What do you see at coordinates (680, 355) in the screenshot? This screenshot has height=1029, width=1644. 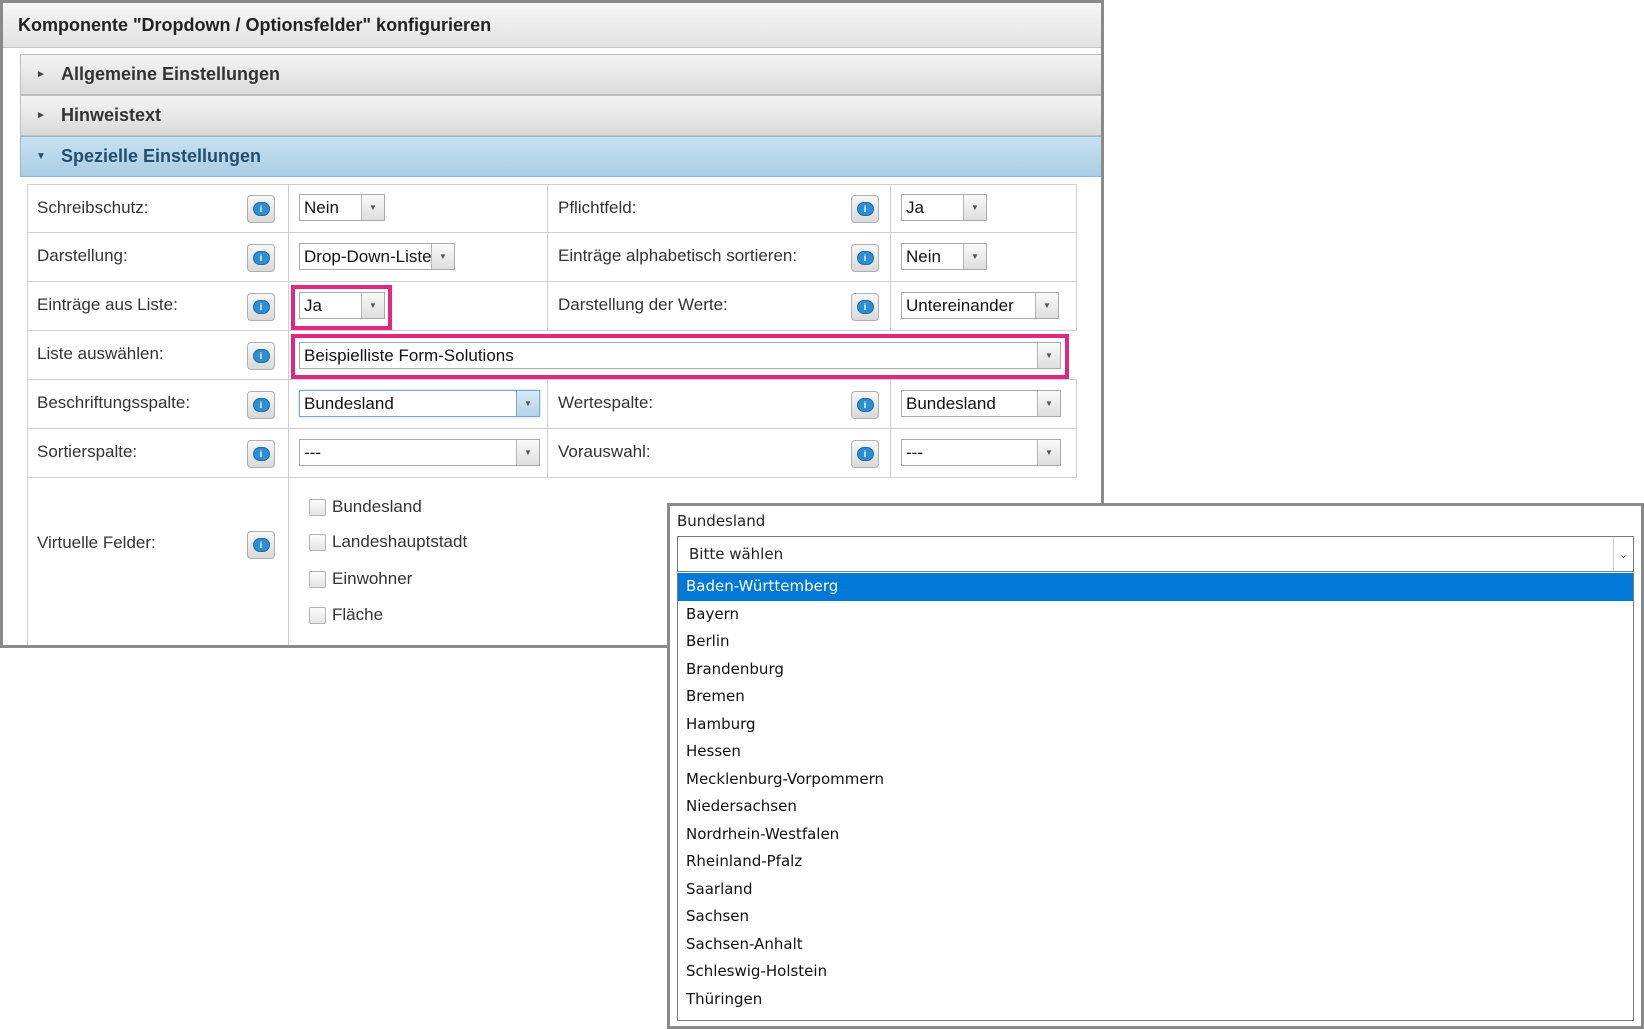 I see `select-liste-auswaehlen: Beispielliste Form-Solutions ▼` at bounding box center [680, 355].